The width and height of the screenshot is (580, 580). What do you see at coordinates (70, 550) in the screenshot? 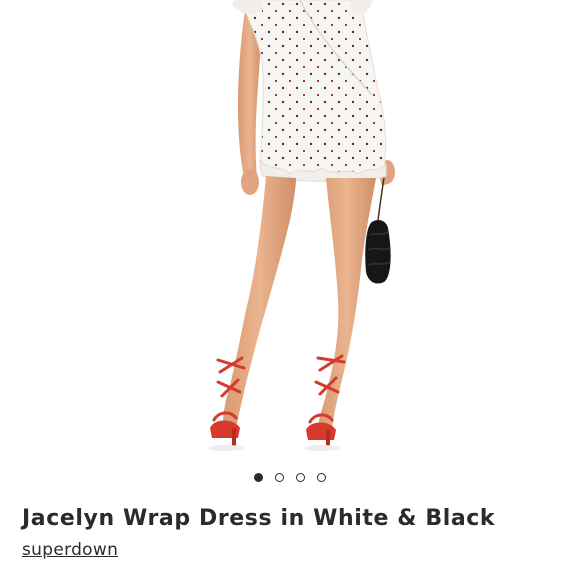
I see `brand-link: superdown` at bounding box center [70, 550].